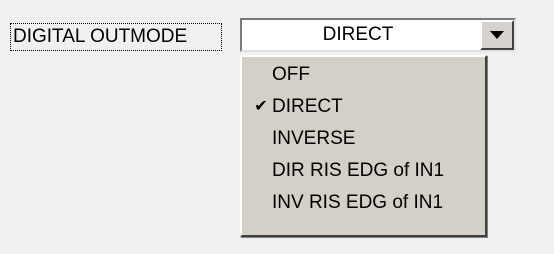  I want to click on chevron-down-icon, so click(497, 35).